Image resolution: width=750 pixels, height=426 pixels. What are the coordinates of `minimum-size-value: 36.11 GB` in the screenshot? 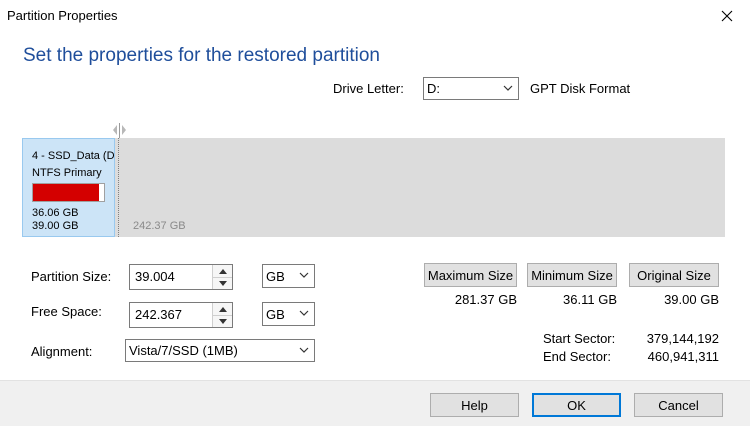 It's located at (590, 299).